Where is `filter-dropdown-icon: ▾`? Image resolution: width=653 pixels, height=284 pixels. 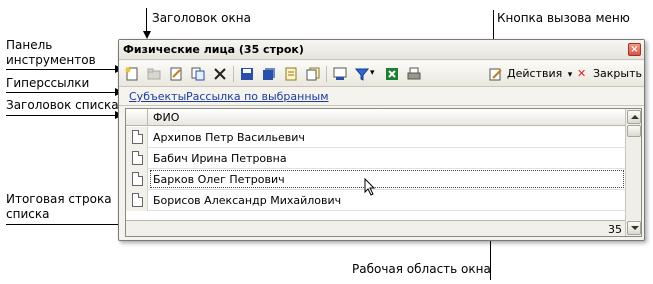 filter-dropdown-icon: ▾ is located at coordinates (372, 73).